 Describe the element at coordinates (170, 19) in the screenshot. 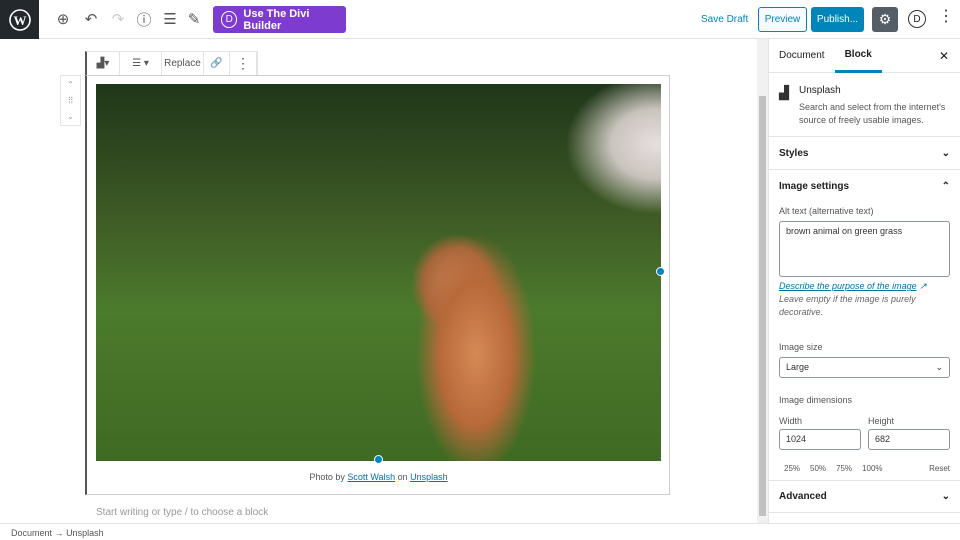

I see `outline-icon: ☰` at that location.